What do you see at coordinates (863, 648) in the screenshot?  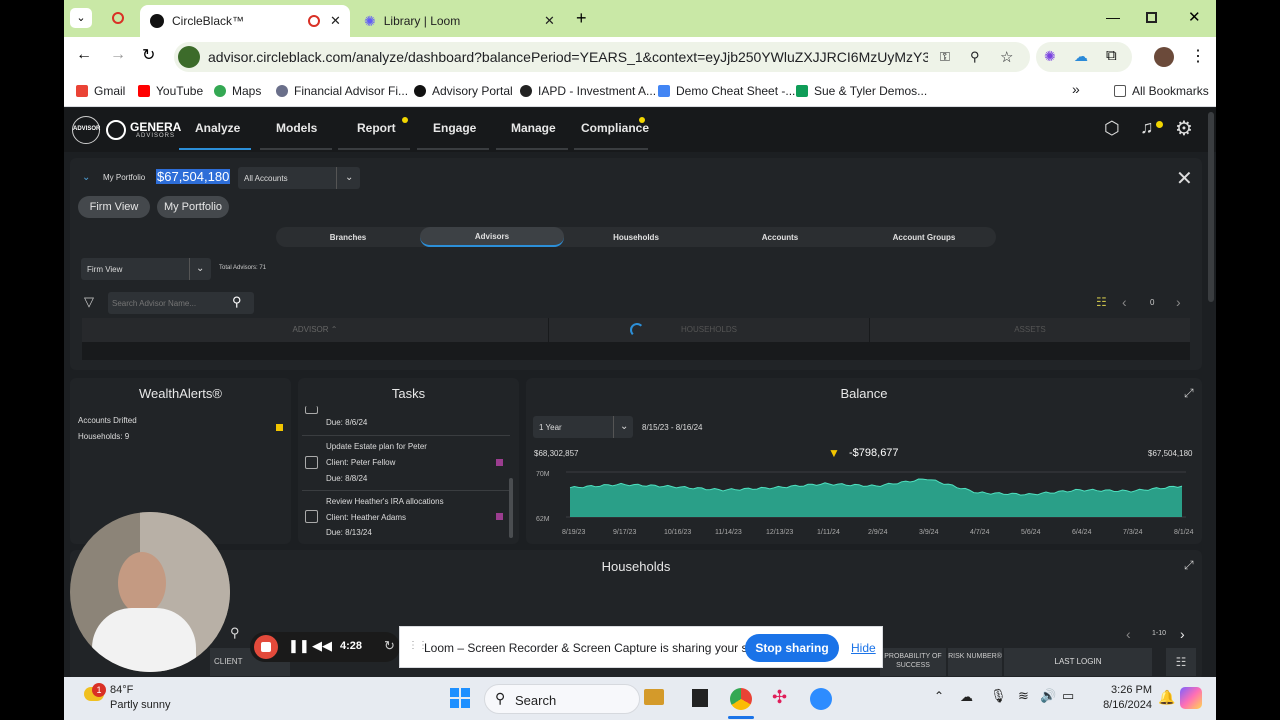 I see `hide-link: Hide` at bounding box center [863, 648].